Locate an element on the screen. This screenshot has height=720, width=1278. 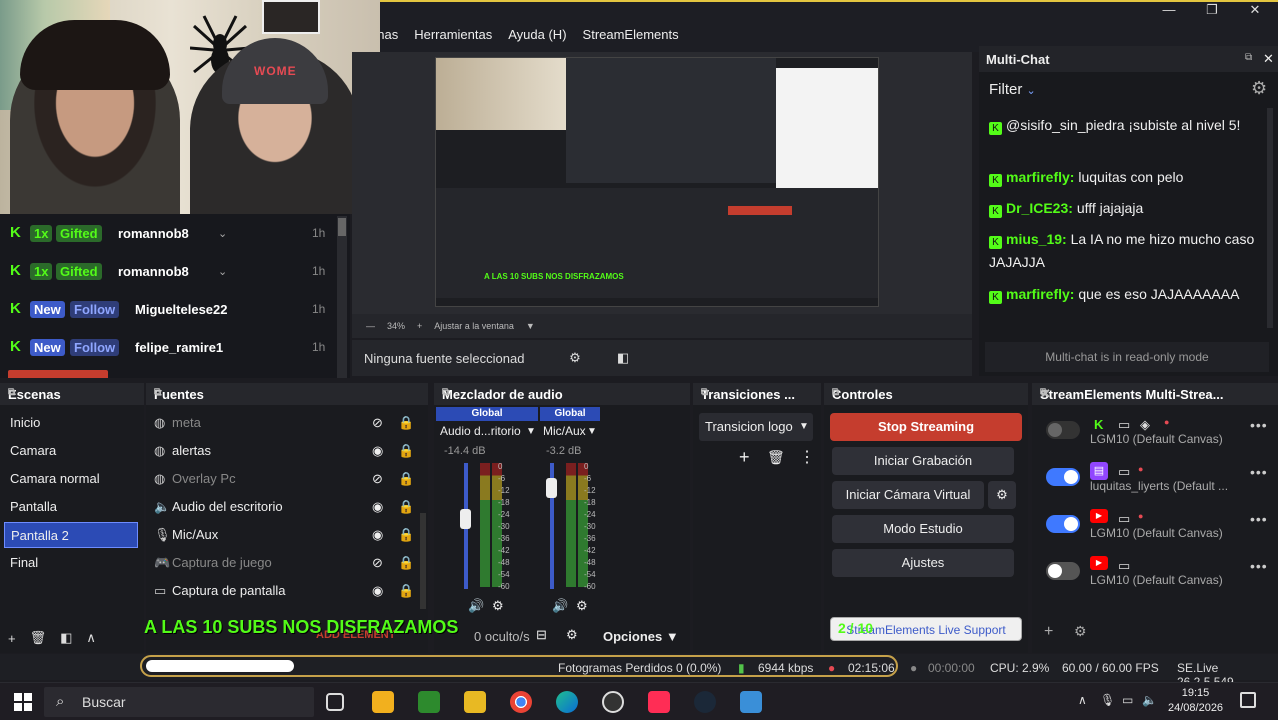
menu-herramientas: Herramientas is located at coordinates (453, 34).